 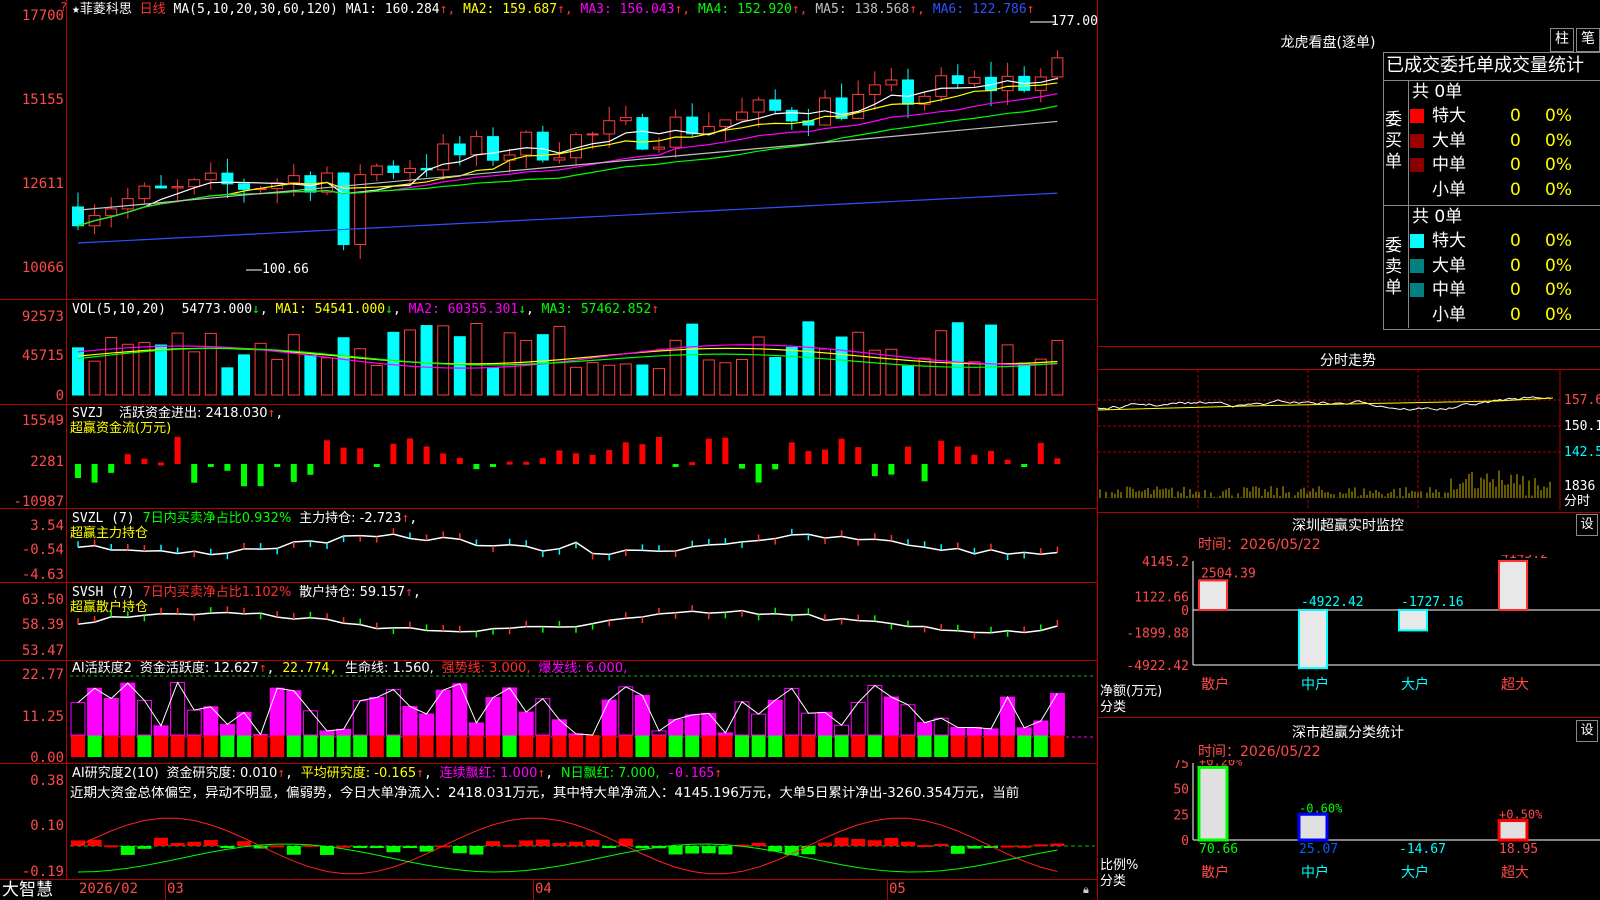 What do you see at coordinates (1588, 40) in the screenshot?
I see `tick-mode-button: 笔` at bounding box center [1588, 40].